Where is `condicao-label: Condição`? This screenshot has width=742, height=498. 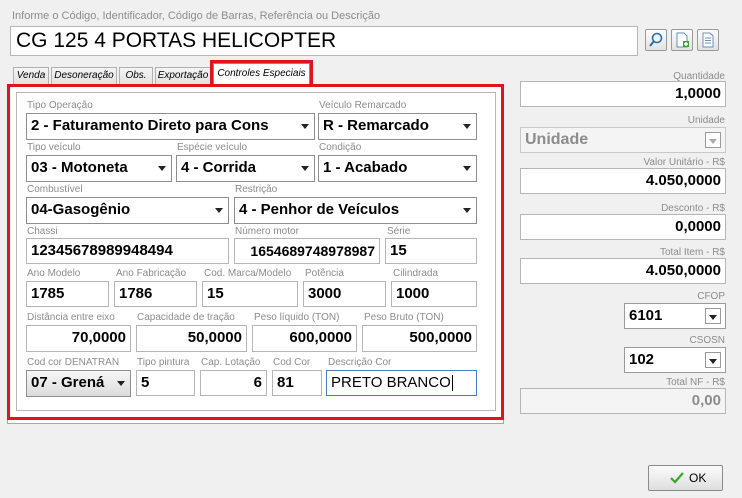 condicao-label: Condição is located at coordinates (340, 147).